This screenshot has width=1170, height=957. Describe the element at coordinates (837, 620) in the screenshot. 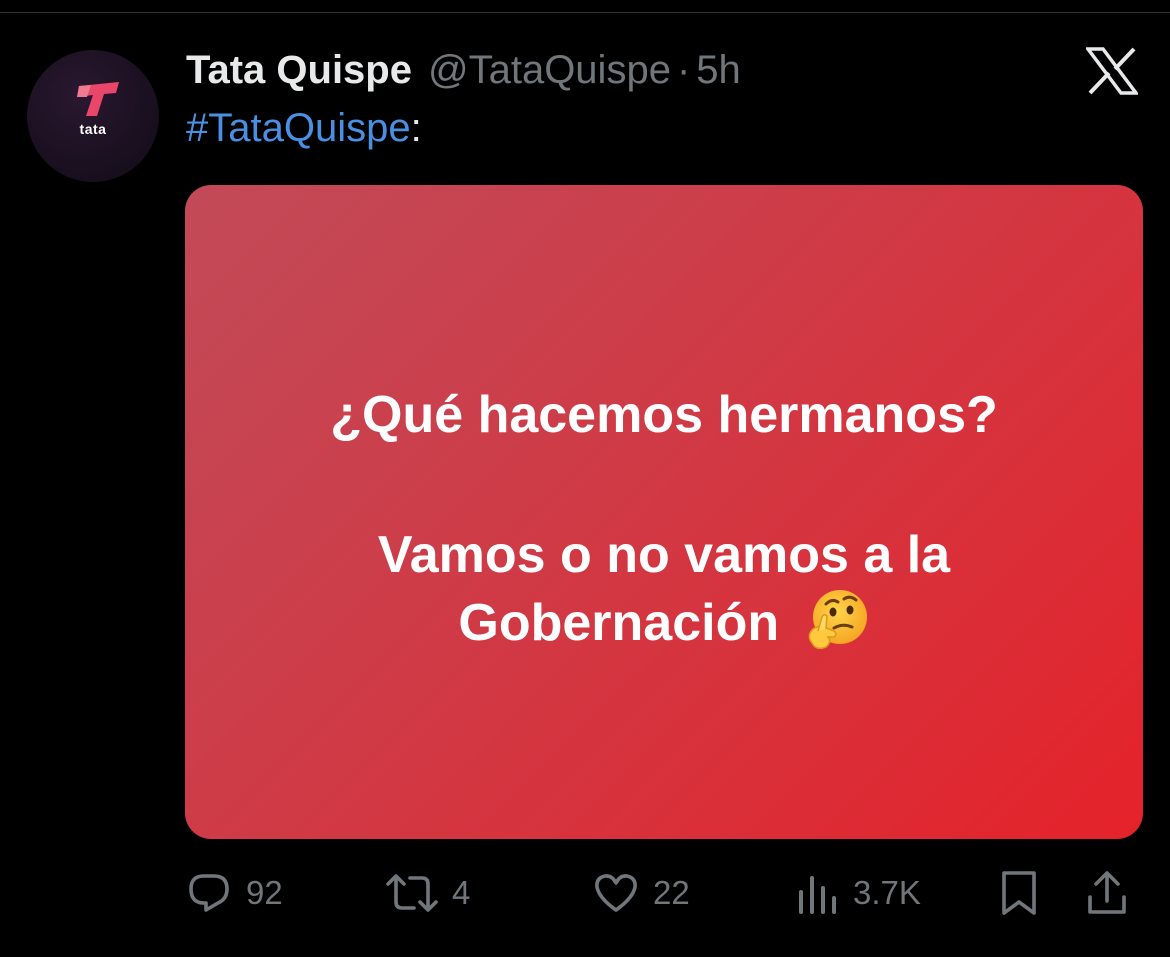

I see `thinking-face-icon` at that location.